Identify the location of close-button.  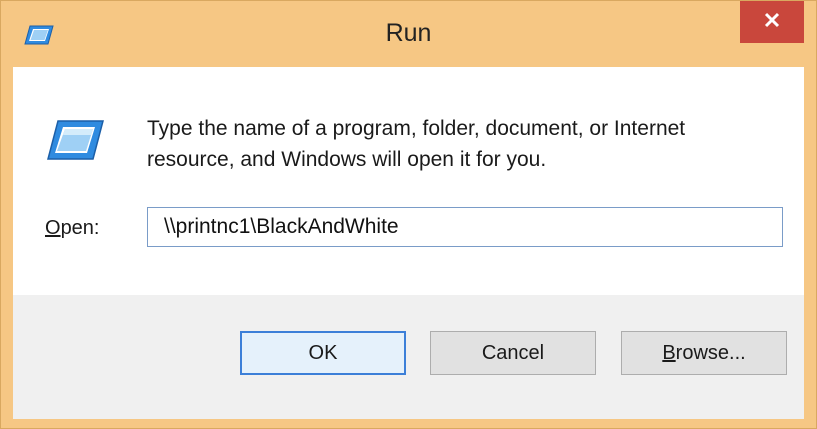
(772, 22).